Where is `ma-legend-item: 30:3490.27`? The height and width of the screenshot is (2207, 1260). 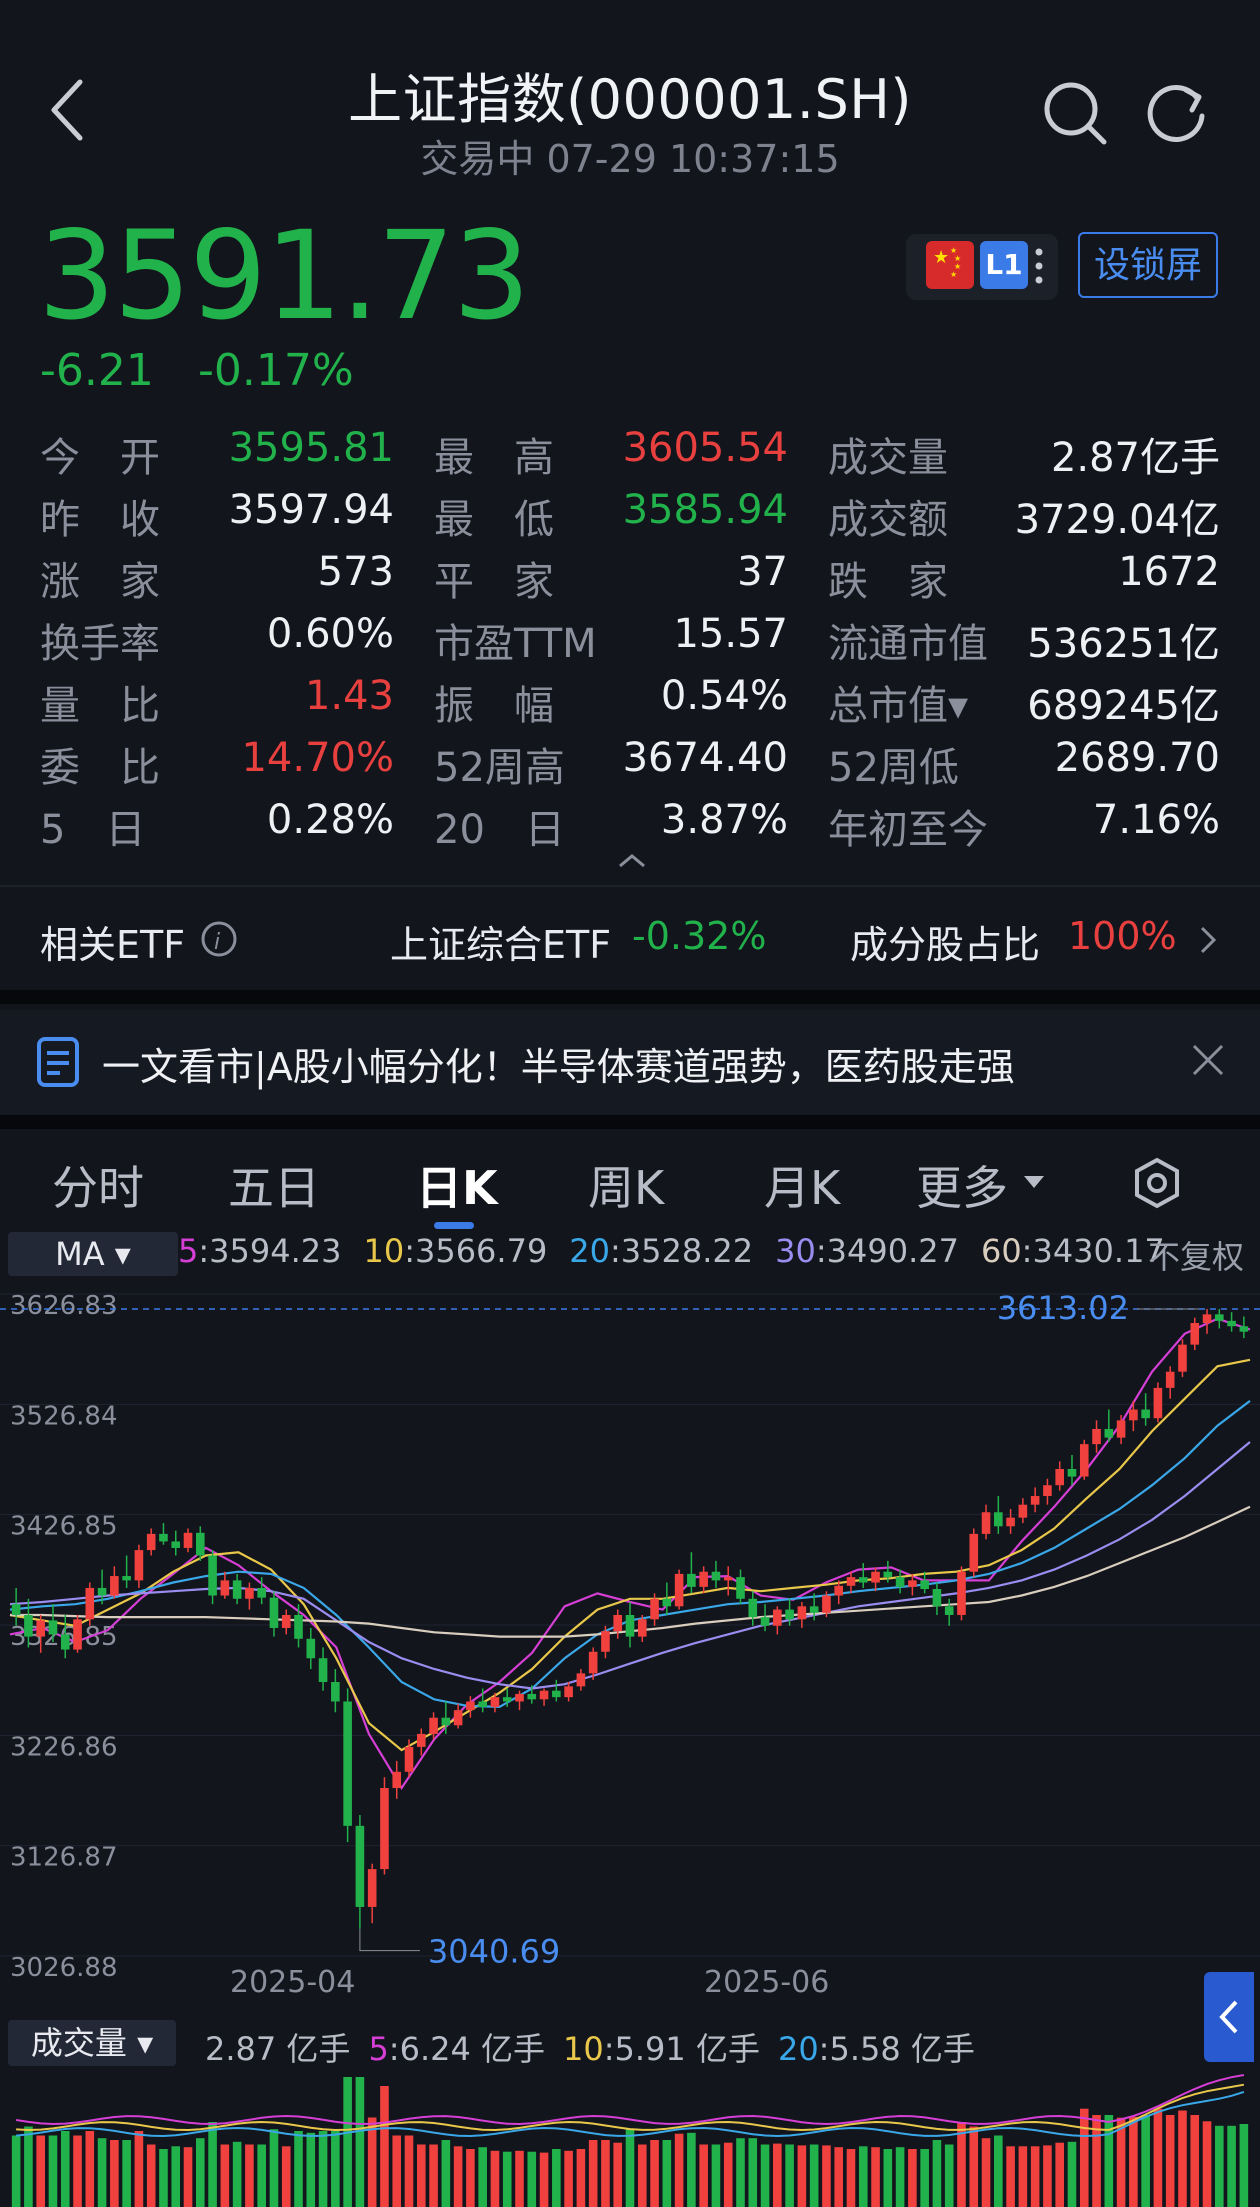 ma-legend-item: 30:3490.27 is located at coordinates (867, 1251).